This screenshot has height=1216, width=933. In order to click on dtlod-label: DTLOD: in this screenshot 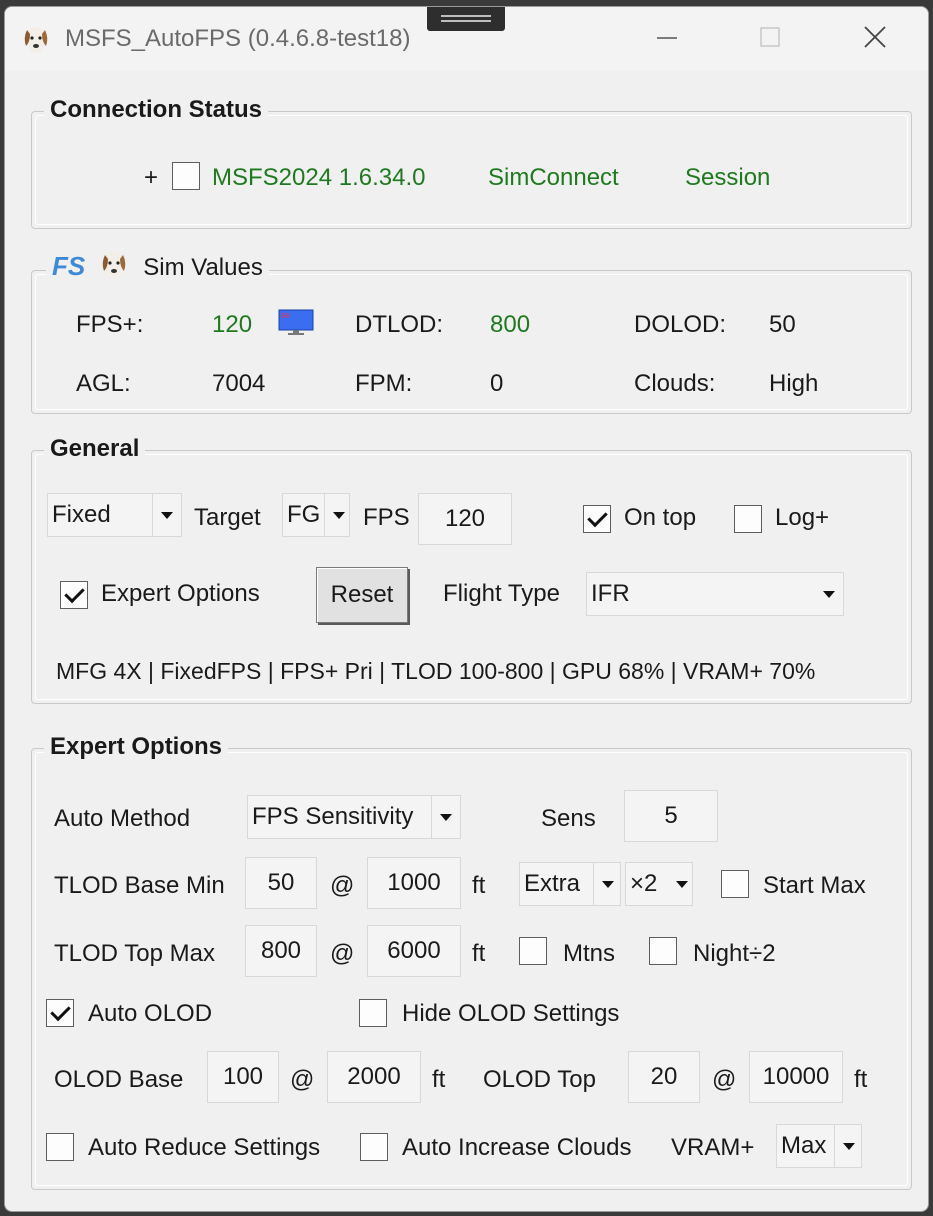, I will do `click(399, 324)`.